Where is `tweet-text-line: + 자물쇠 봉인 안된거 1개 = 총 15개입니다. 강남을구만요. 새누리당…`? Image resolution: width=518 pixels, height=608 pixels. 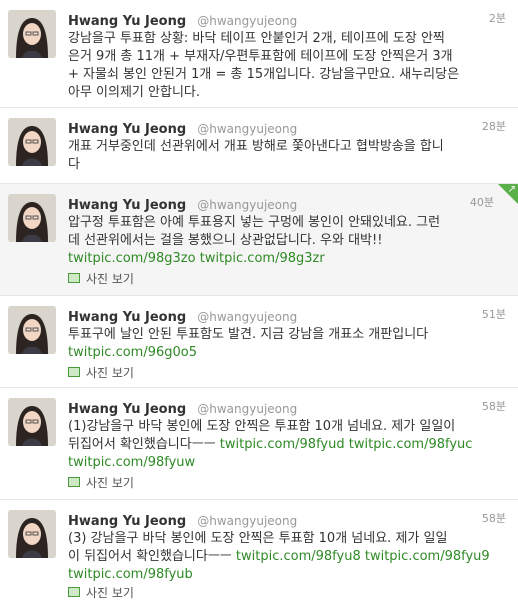 tweet-text-line: + 자물쇠 봉인 안된거 1개 = 총 15개입니다. 강남을구만요. 새누리당… is located at coordinates (264, 74).